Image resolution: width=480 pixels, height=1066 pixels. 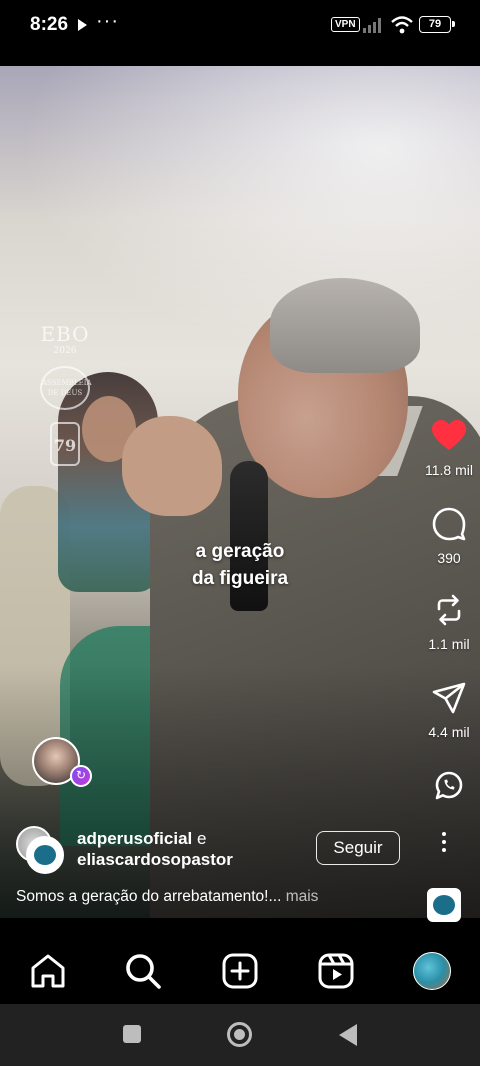 I want to click on video-speaker-hand, so click(x=172, y=466).